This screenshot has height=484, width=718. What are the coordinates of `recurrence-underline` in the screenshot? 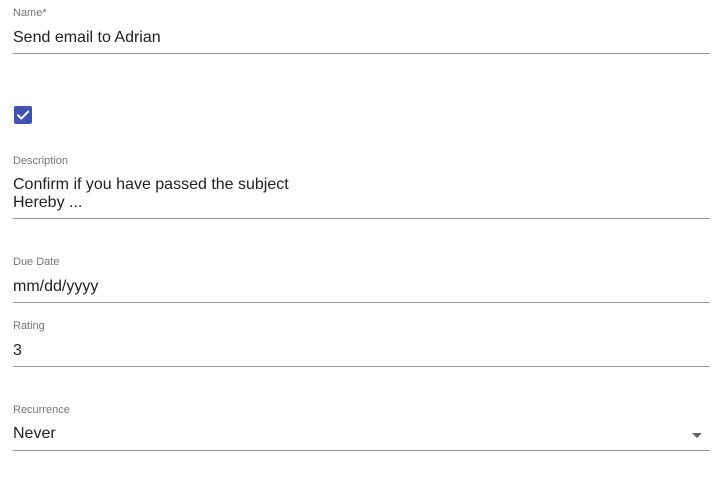 It's located at (361, 450).